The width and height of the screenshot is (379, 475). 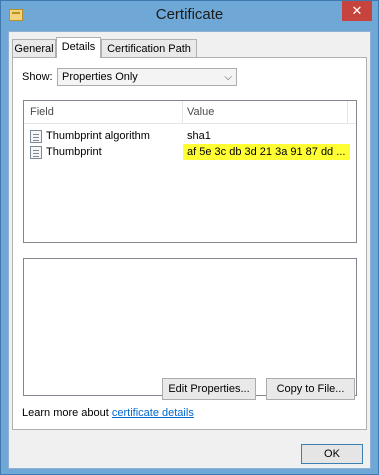 What do you see at coordinates (42, 112) in the screenshot?
I see `column-header-field: Field` at bounding box center [42, 112].